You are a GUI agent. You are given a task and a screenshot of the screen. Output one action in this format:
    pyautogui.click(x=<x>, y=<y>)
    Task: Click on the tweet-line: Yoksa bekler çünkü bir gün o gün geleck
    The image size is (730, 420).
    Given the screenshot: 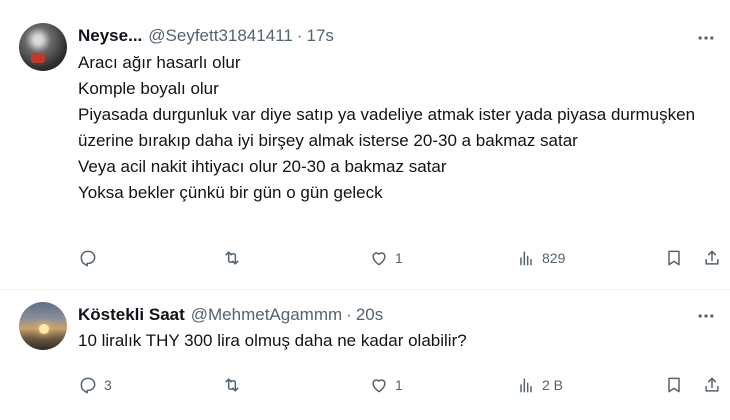 What is the action you would take?
    pyautogui.click(x=230, y=192)
    